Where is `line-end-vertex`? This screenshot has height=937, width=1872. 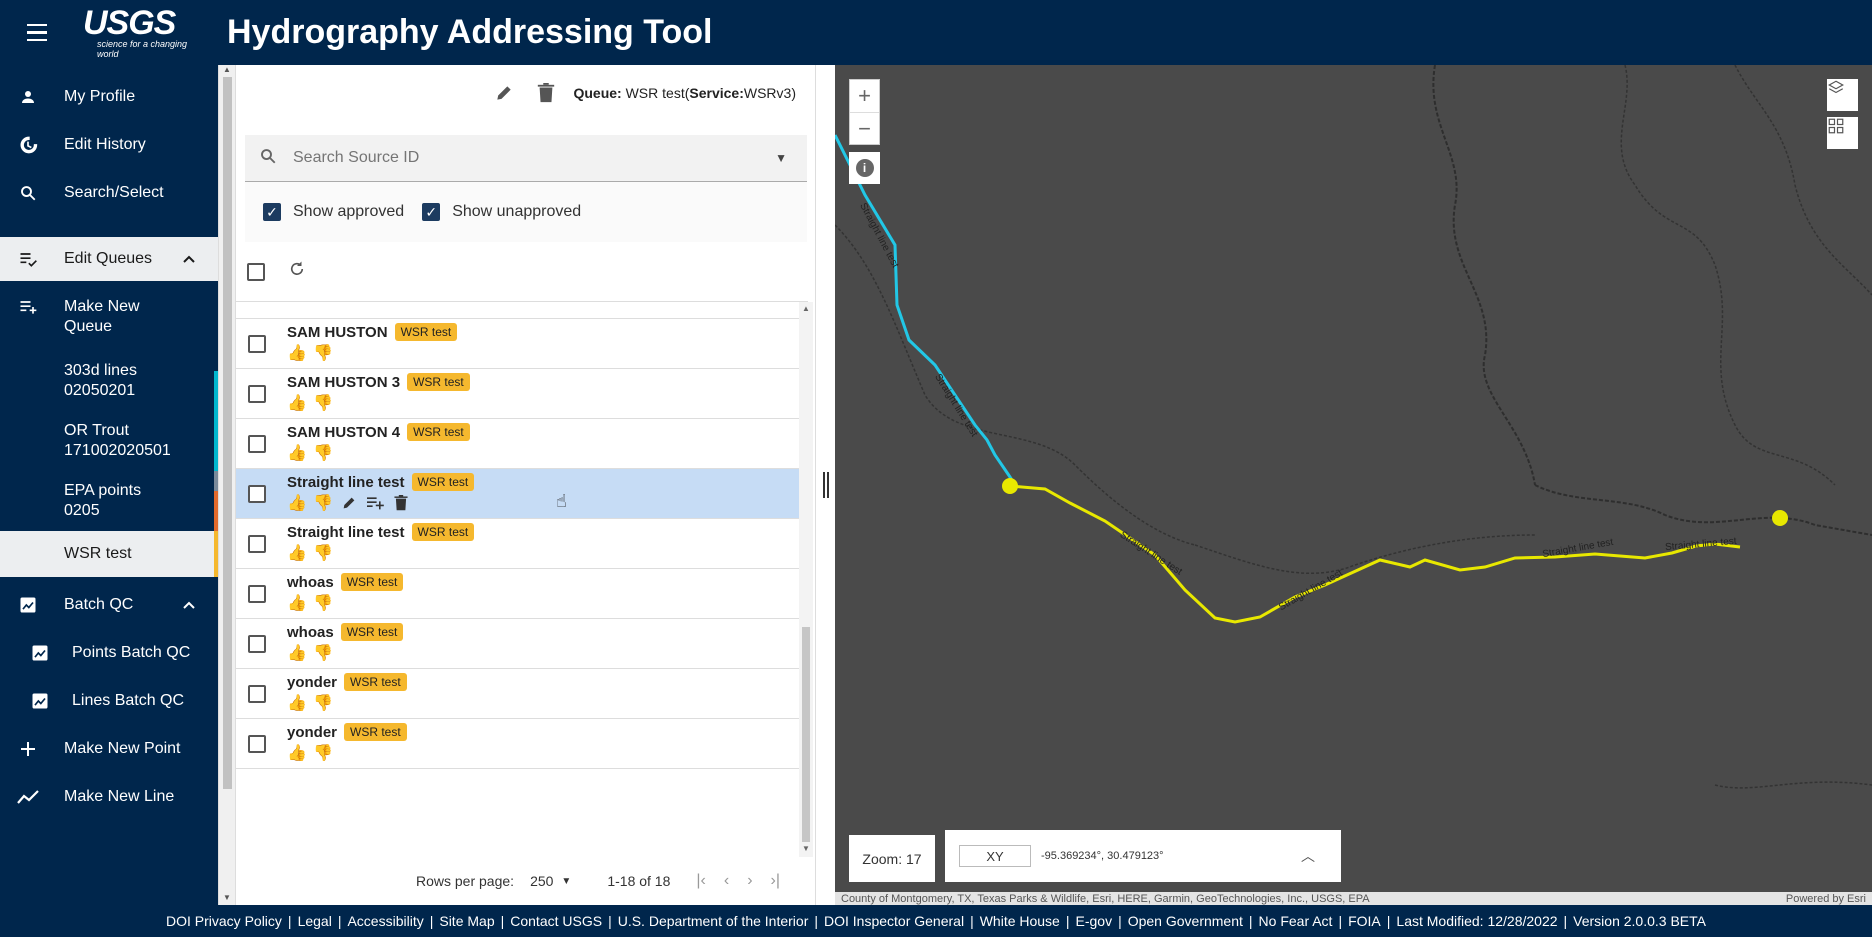 line-end-vertex is located at coordinates (1780, 518).